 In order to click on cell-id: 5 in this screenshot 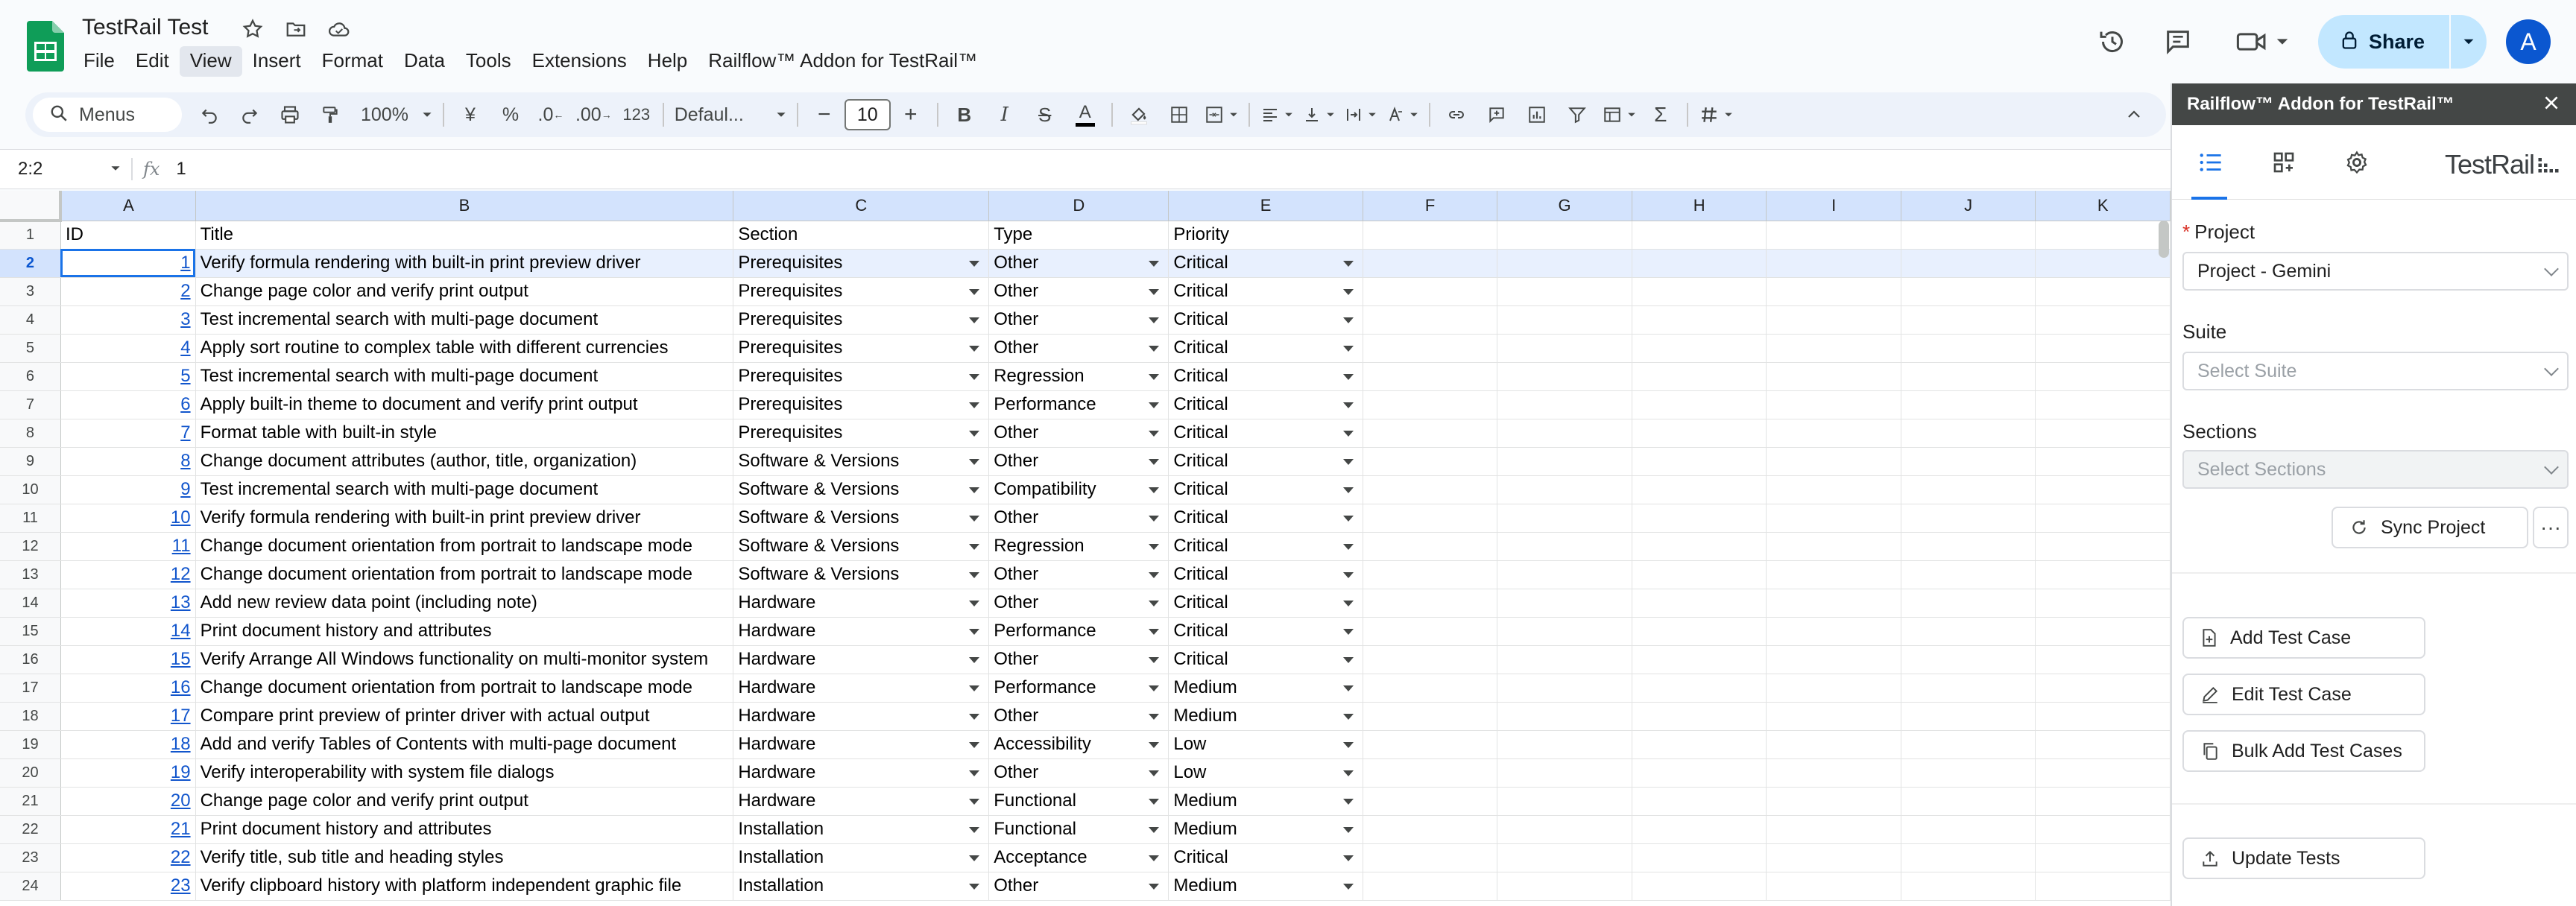, I will do `click(128, 376)`.